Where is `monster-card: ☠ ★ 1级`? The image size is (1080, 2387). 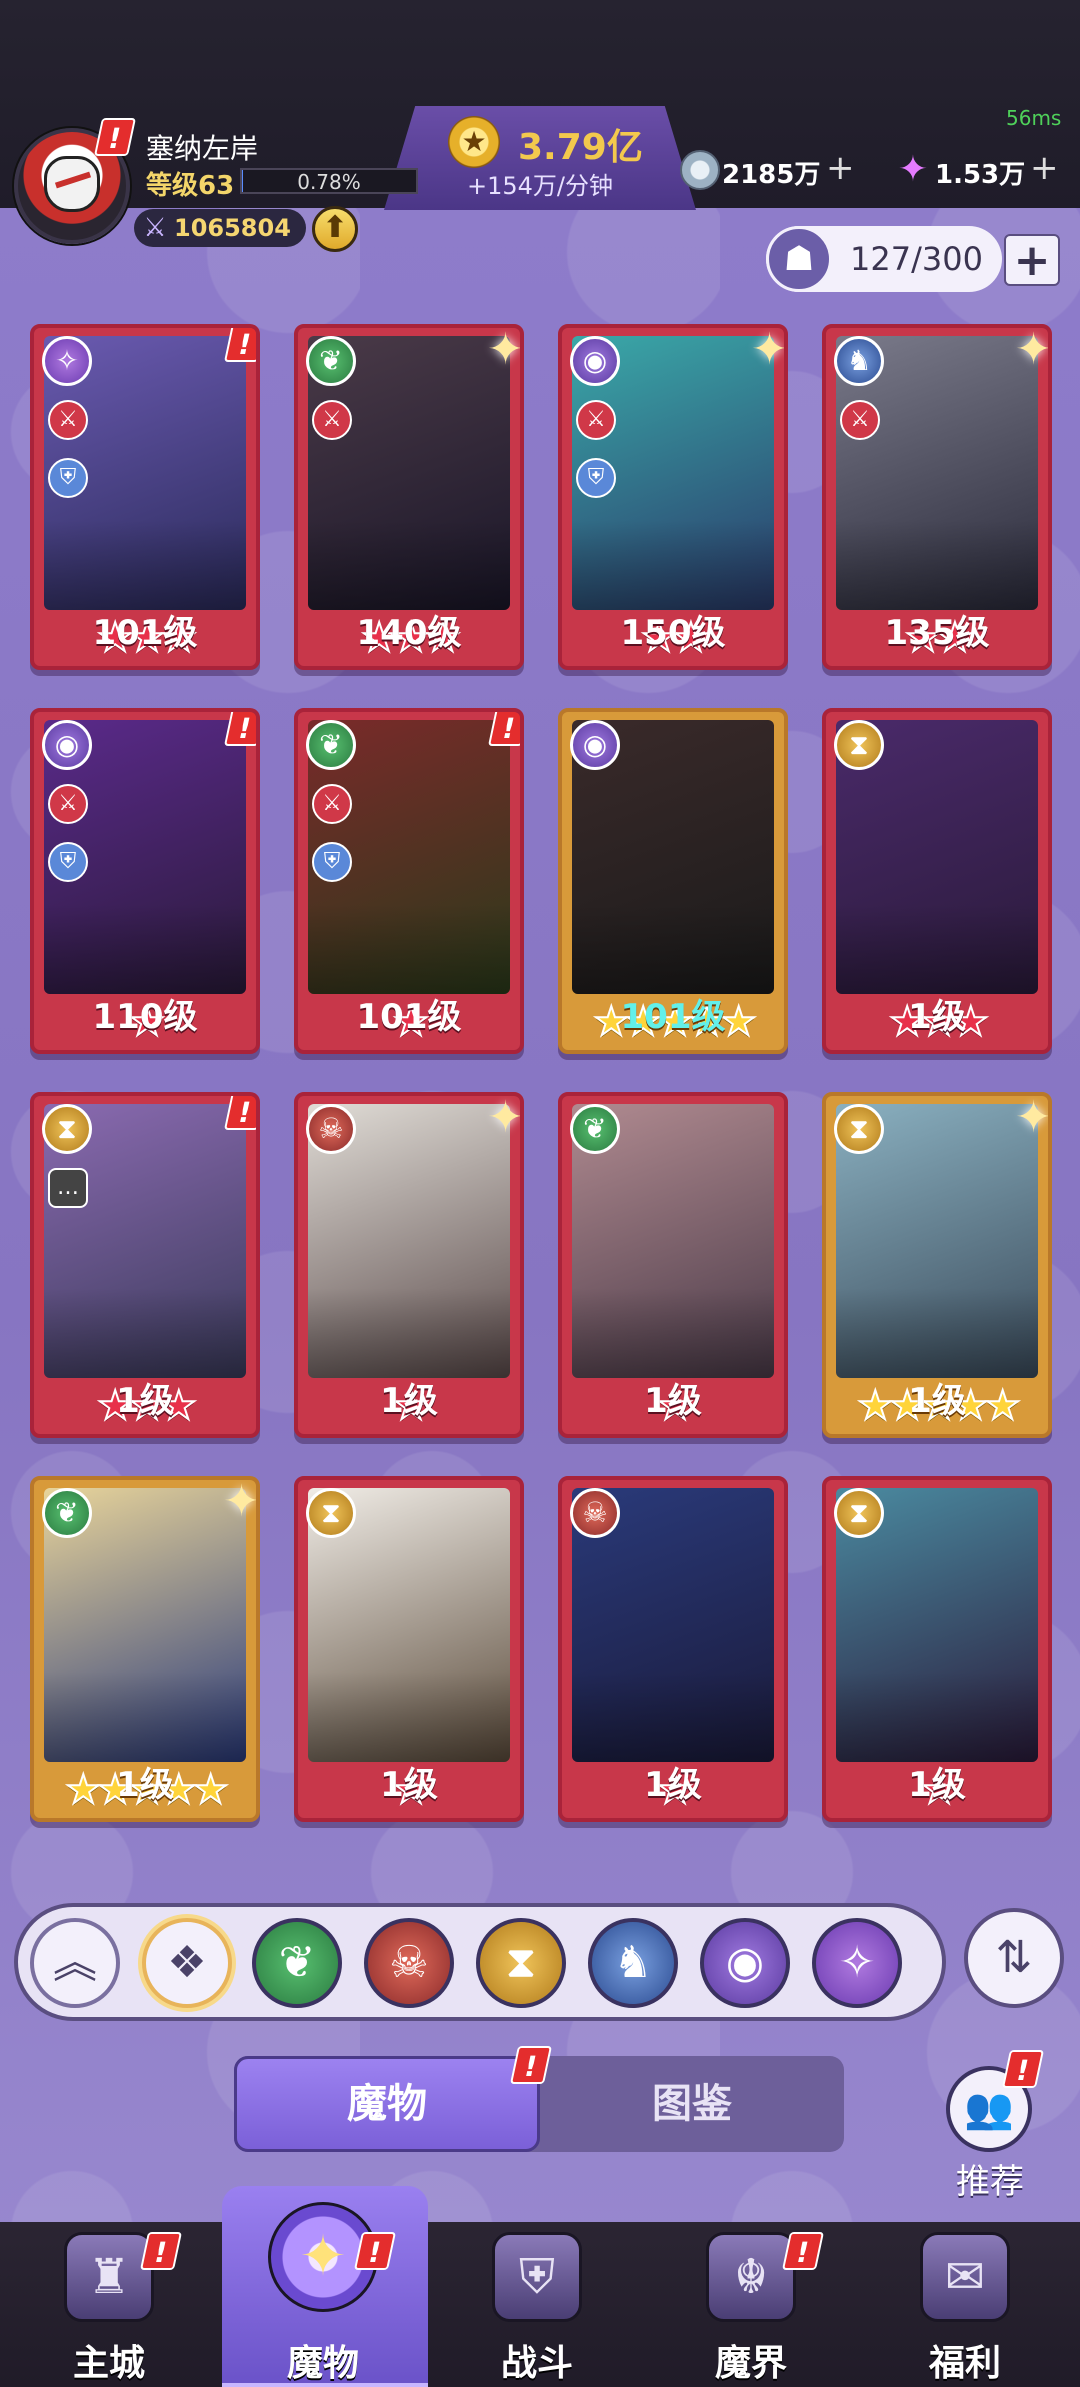 monster-card: ☠ ★ 1级 is located at coordinates (673, 1649).